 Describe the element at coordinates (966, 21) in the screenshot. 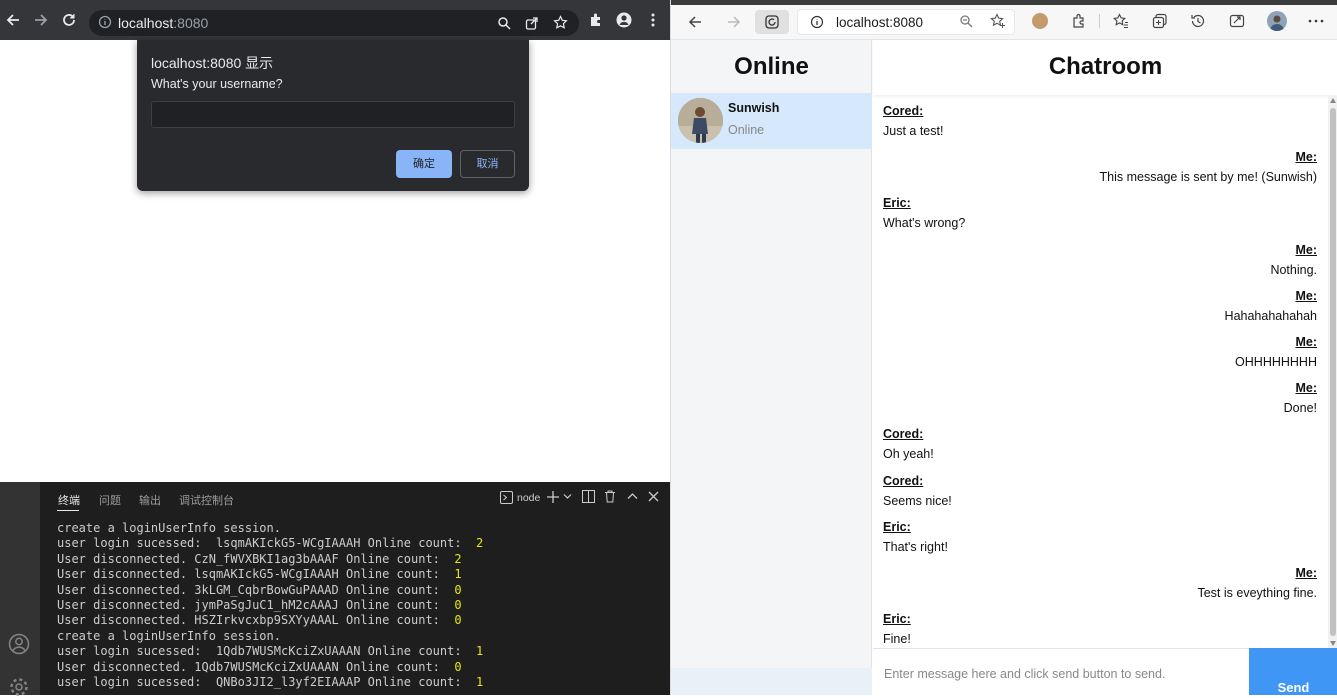

I see `zoom-icon` at that location.